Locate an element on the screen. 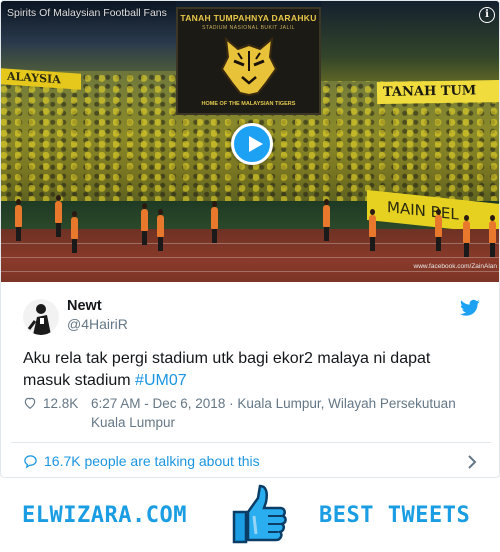 The width and height of the screenshot is (500, 552). thumbs-up-icon is located at coordinates (259, 514).